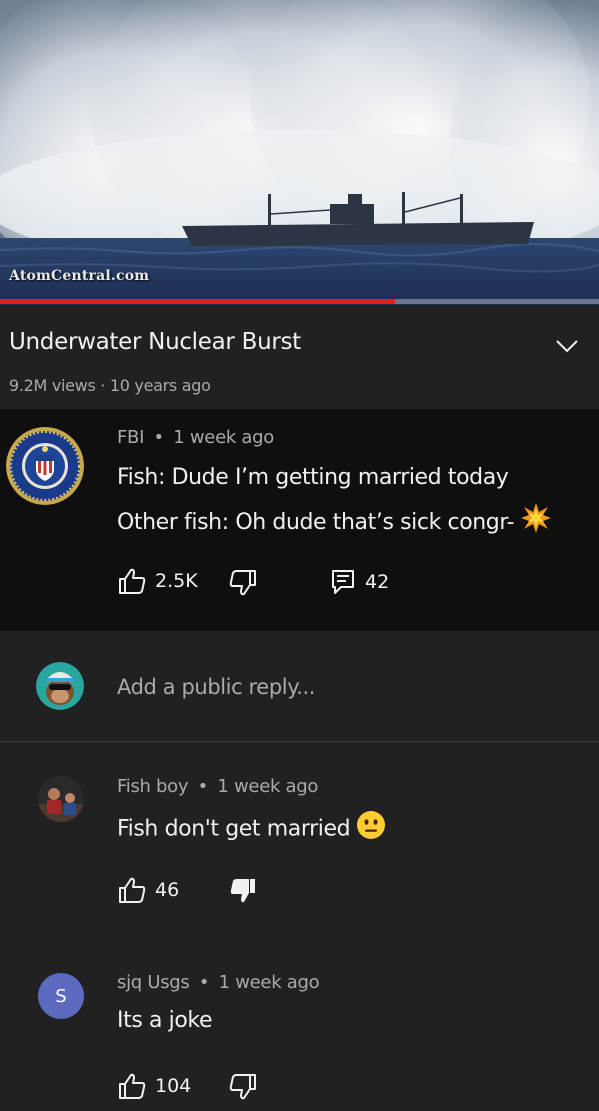 This screenshot has width=599, height=1111. I want to click on like-count: 104, so click(173, 1086).